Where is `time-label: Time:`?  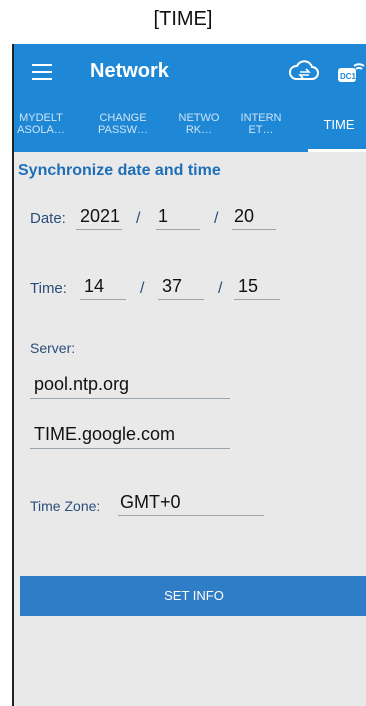 time-label: Time: is located at coordinates (48, 288).